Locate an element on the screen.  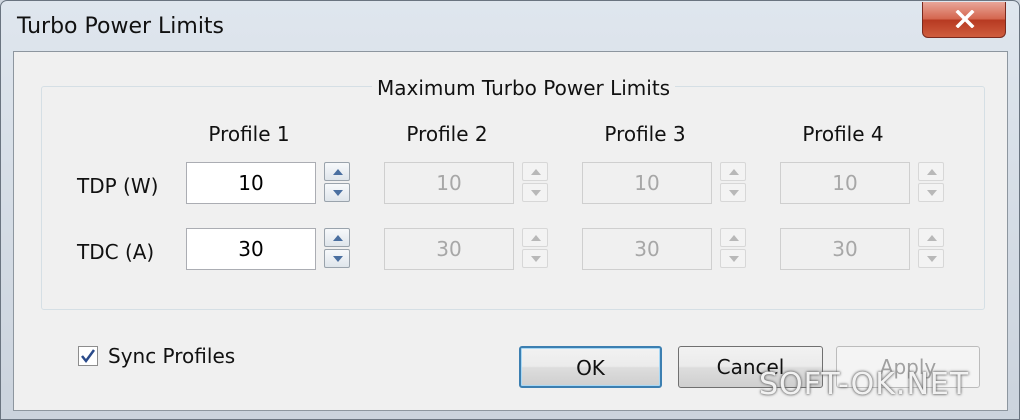
close-icon is located at coordinates (965, 19).